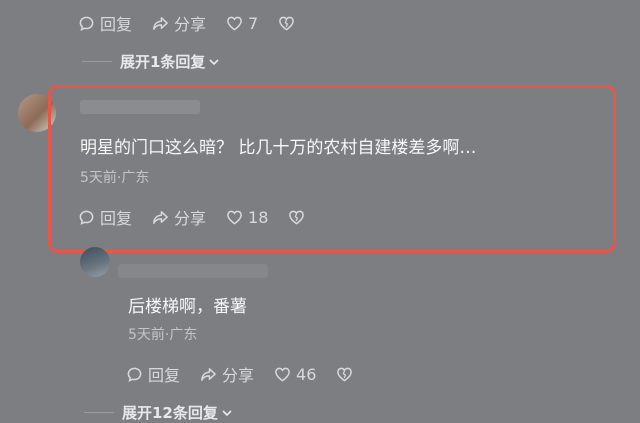  I want to click on top-action-row: 回复 分享 7, so click(189, 23).